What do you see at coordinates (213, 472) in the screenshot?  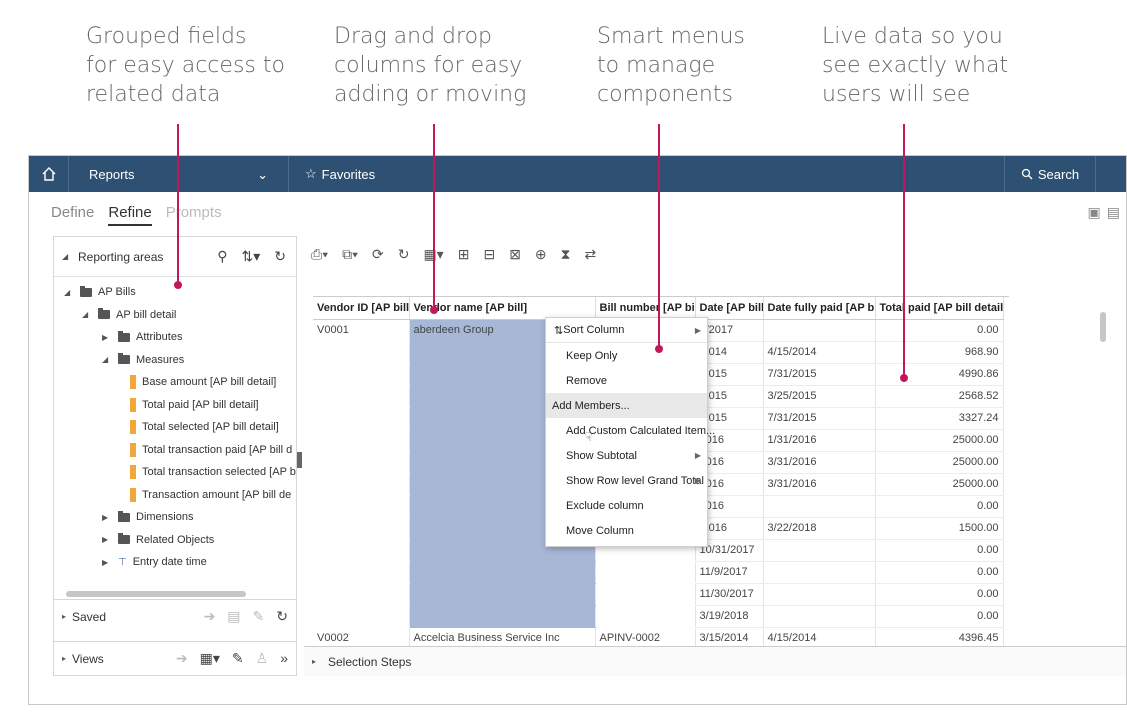 I see `tree-item: Total transaction selected [AP b` at bounding box center [213, 472].